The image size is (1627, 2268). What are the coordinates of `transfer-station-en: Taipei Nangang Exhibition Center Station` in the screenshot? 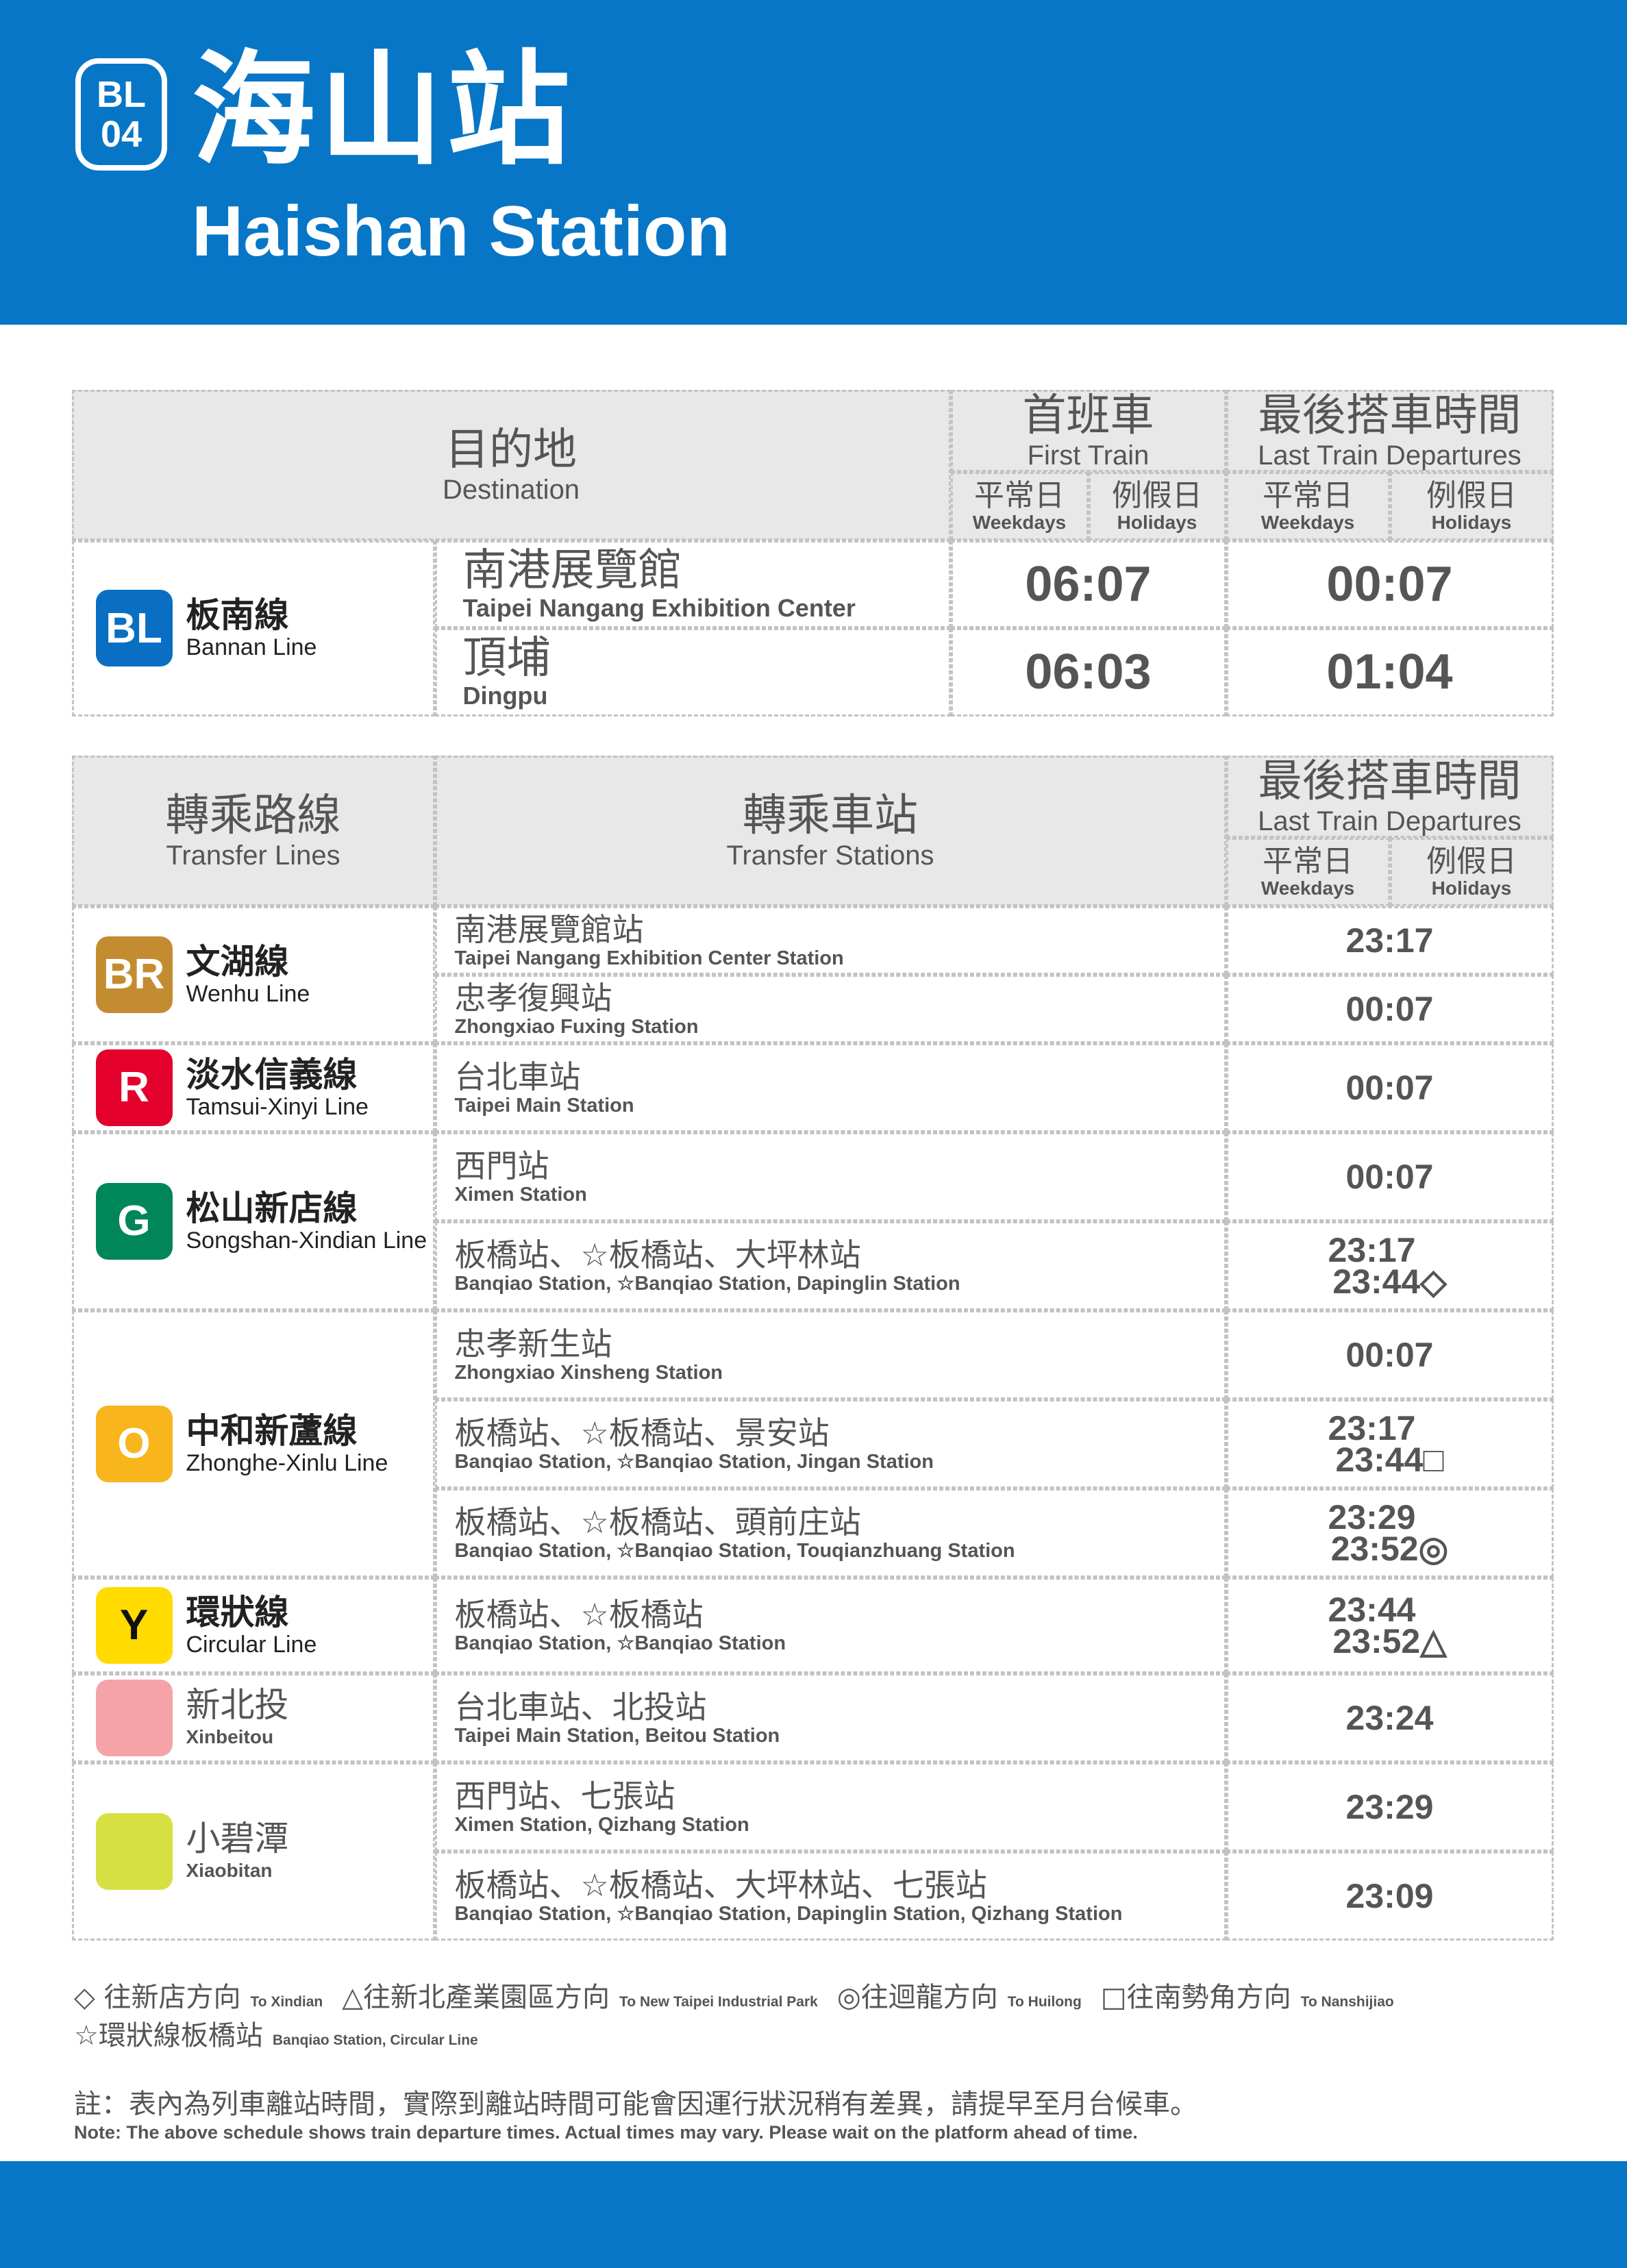 It's located at (649, 958).